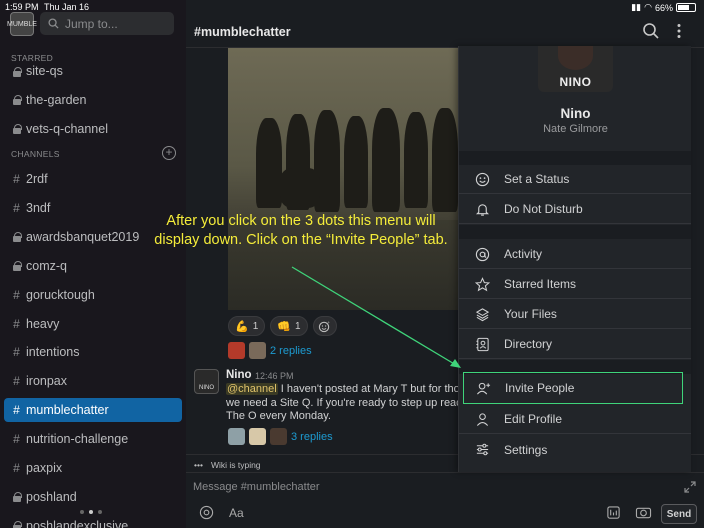  Describe the element at coordinates (575, 419) in the screenshot. I see `edit-profile-item: Edit Profile` at that location.